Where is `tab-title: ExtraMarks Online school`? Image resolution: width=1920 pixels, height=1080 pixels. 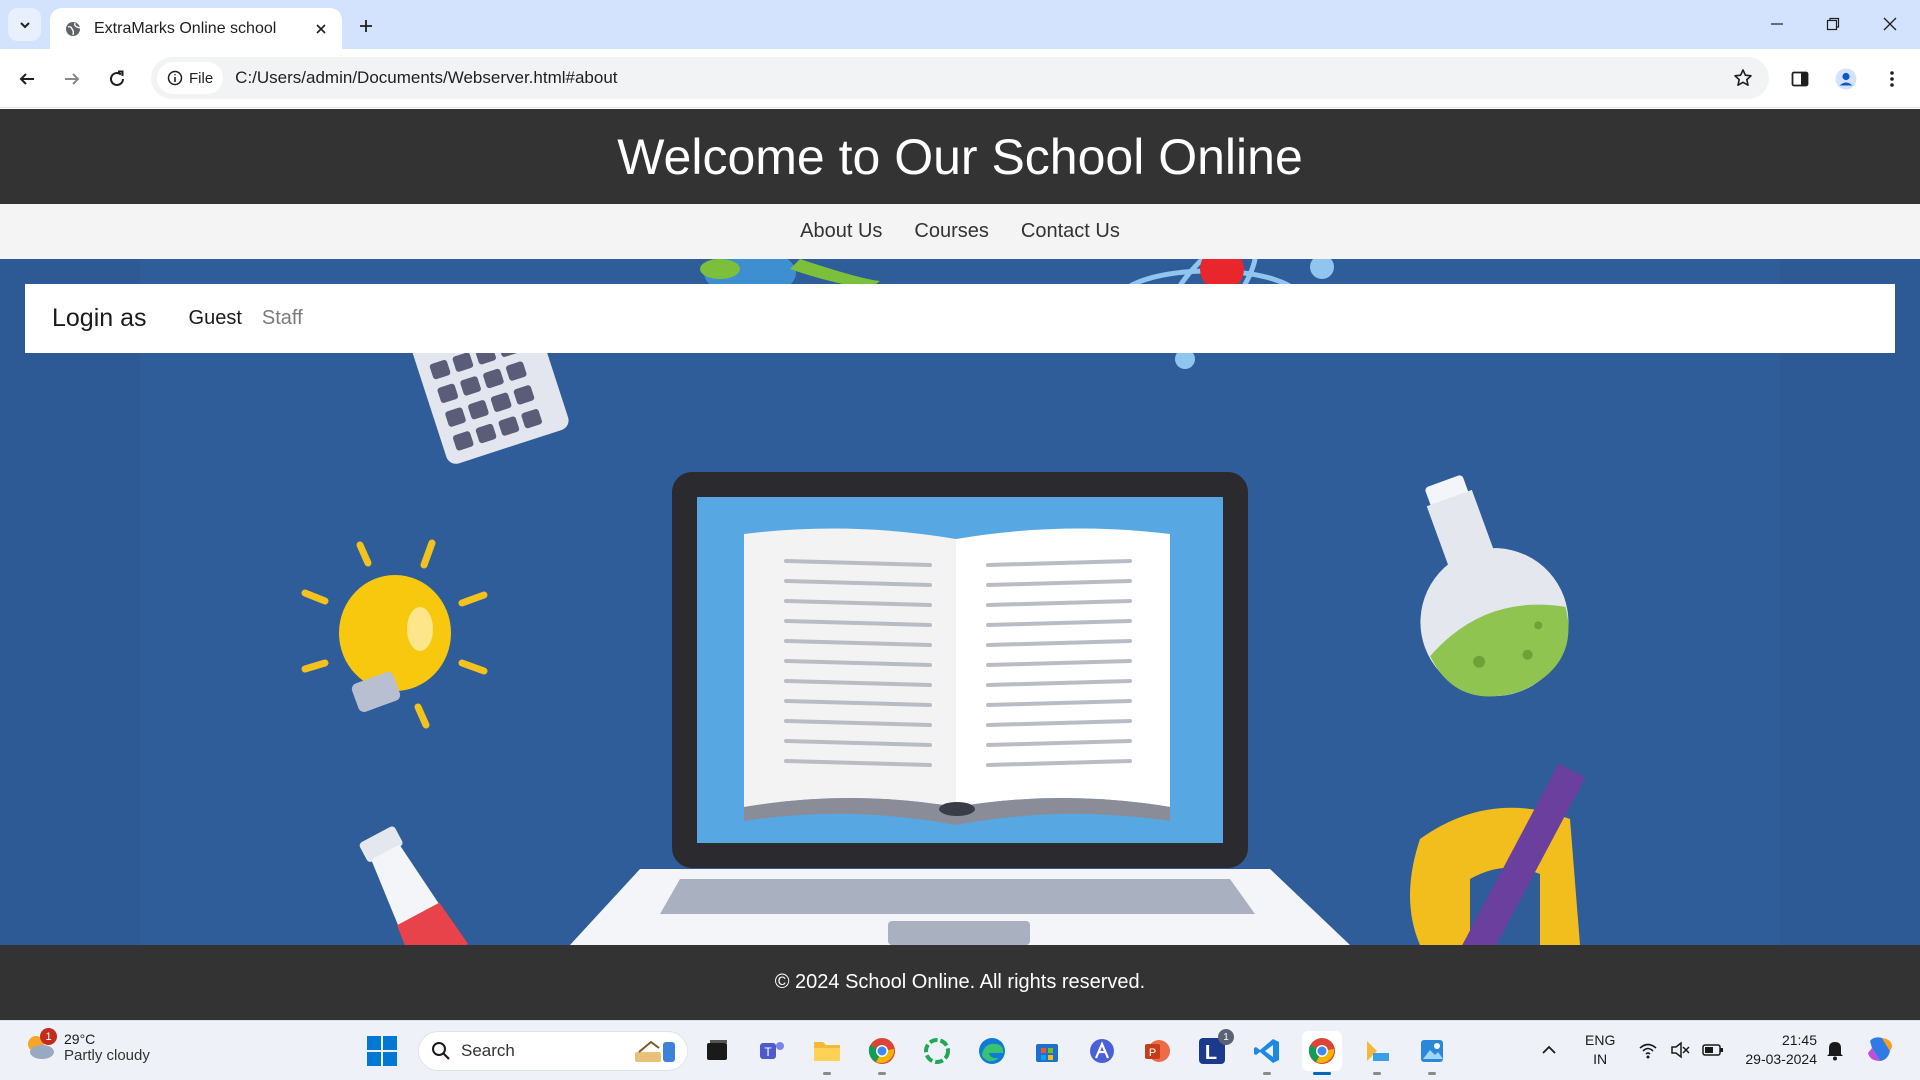
tab-title: ExtraMarks Online school is located at coordinates (185, 28).